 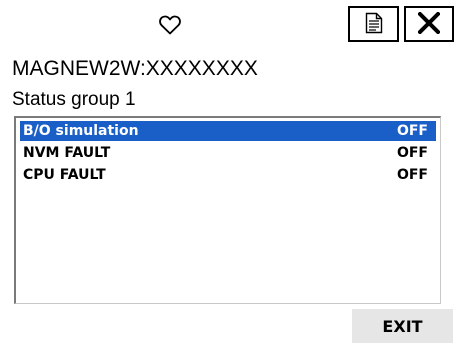 I want to click on close-icon, so click(x=429, y=23).